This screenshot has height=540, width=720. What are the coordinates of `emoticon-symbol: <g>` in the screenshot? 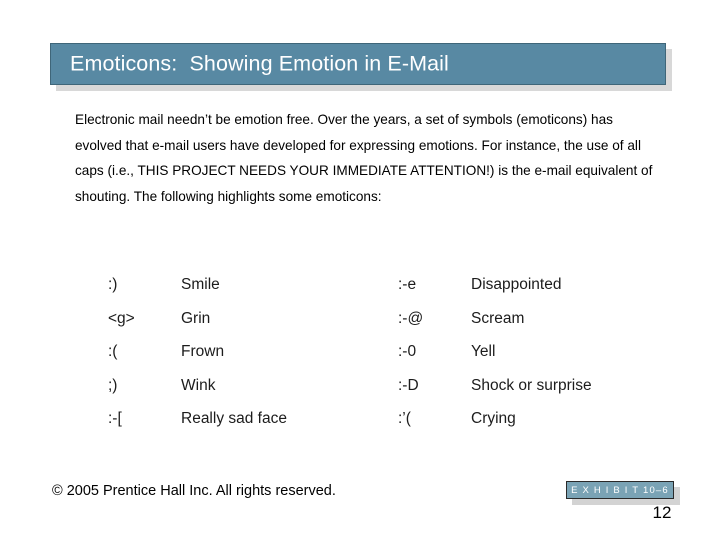 It's located at (121, 318).